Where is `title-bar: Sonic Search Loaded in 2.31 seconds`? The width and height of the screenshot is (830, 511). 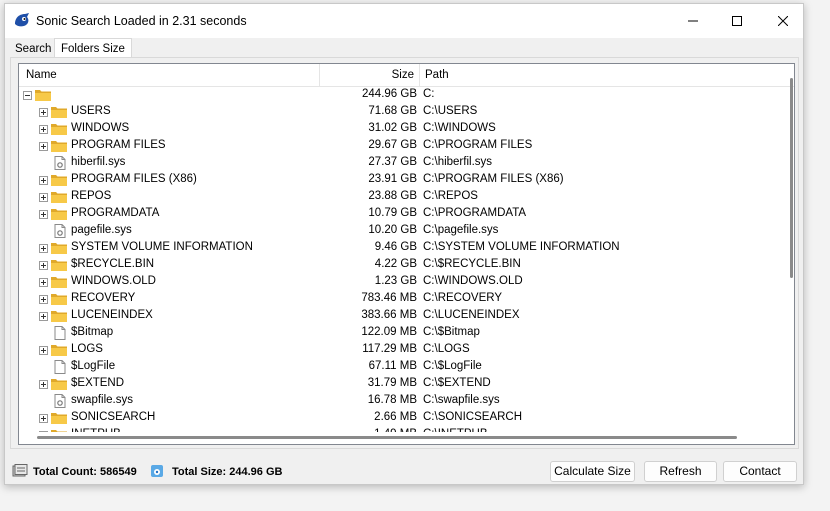 title-bar: Sonic Search Loaded in 2.31 seconds is located at coordinates (404, 21).